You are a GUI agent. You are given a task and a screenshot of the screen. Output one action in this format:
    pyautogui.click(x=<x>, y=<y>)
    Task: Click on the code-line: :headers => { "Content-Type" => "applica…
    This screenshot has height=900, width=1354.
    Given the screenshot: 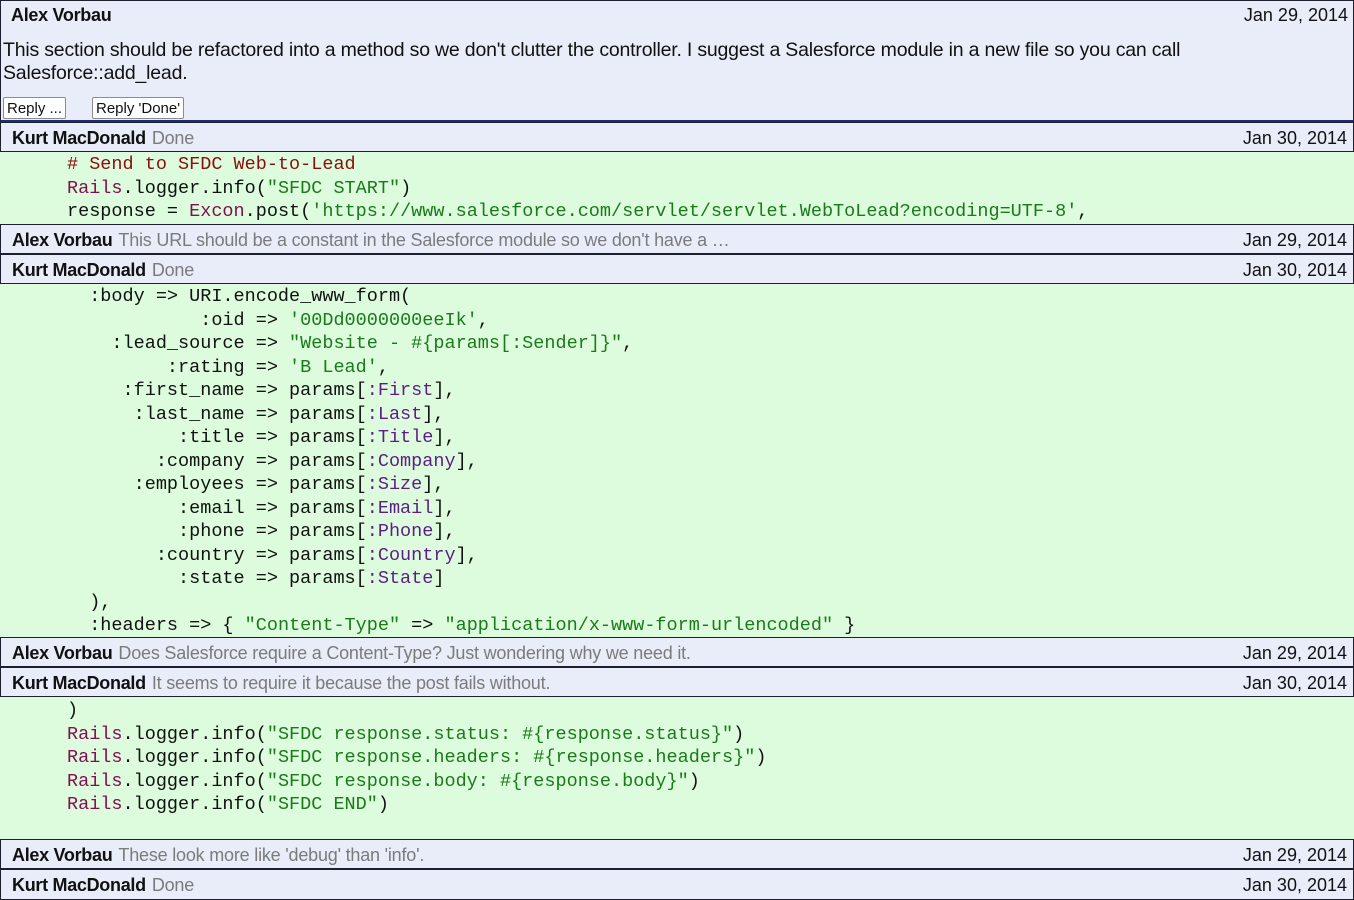 What is the action you would take?
    pyautogui.click(x=461, y=625)
    